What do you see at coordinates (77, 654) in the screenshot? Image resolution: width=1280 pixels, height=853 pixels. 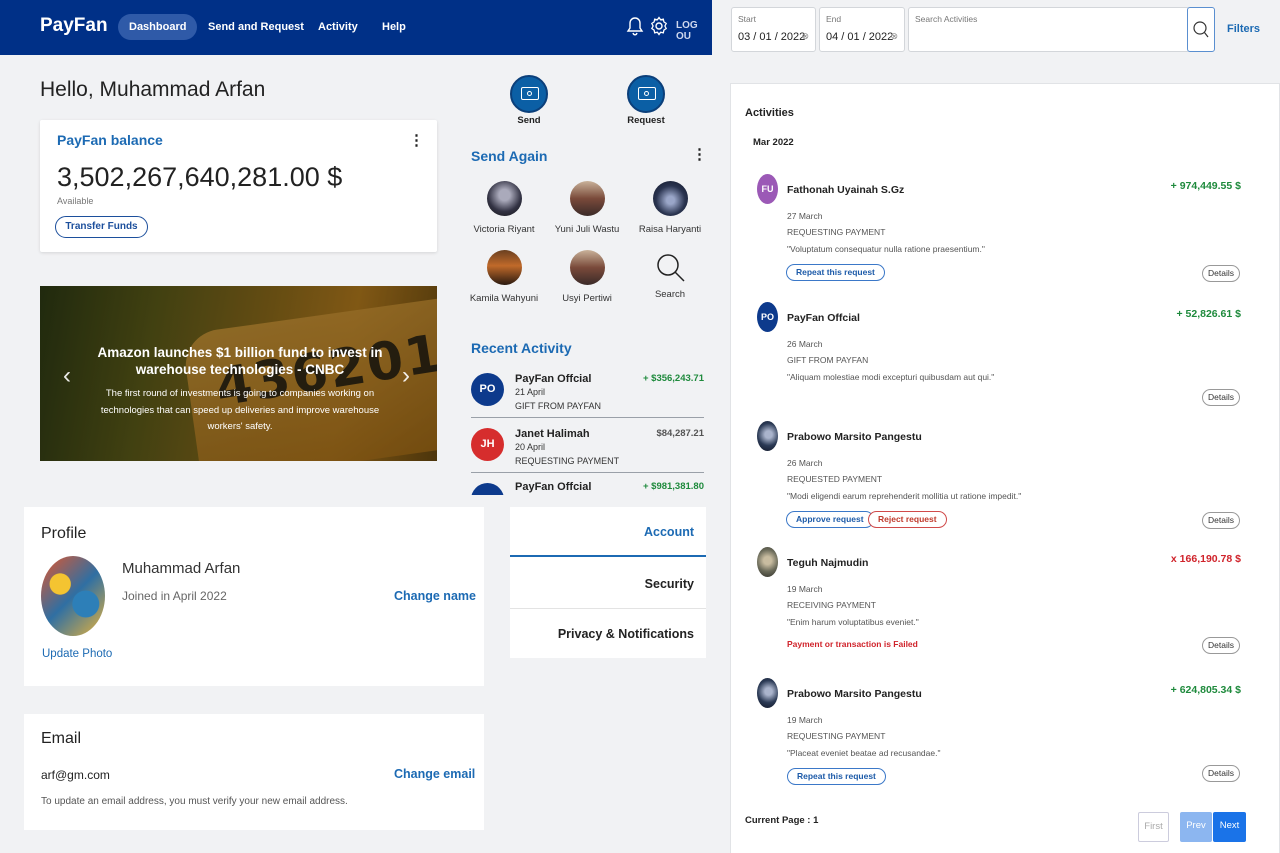 I see `update-photo-link: Update Photo` at bounding box center [77, 654].